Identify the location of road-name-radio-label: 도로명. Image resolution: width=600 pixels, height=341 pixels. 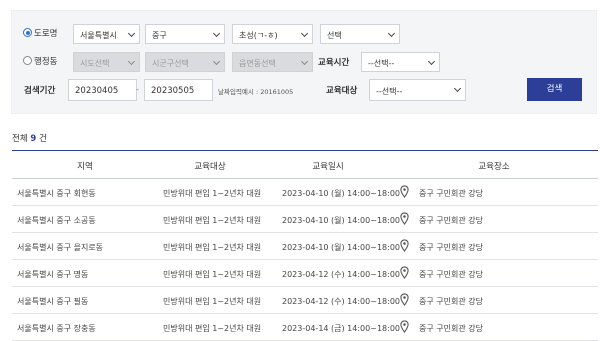
(45, 33).